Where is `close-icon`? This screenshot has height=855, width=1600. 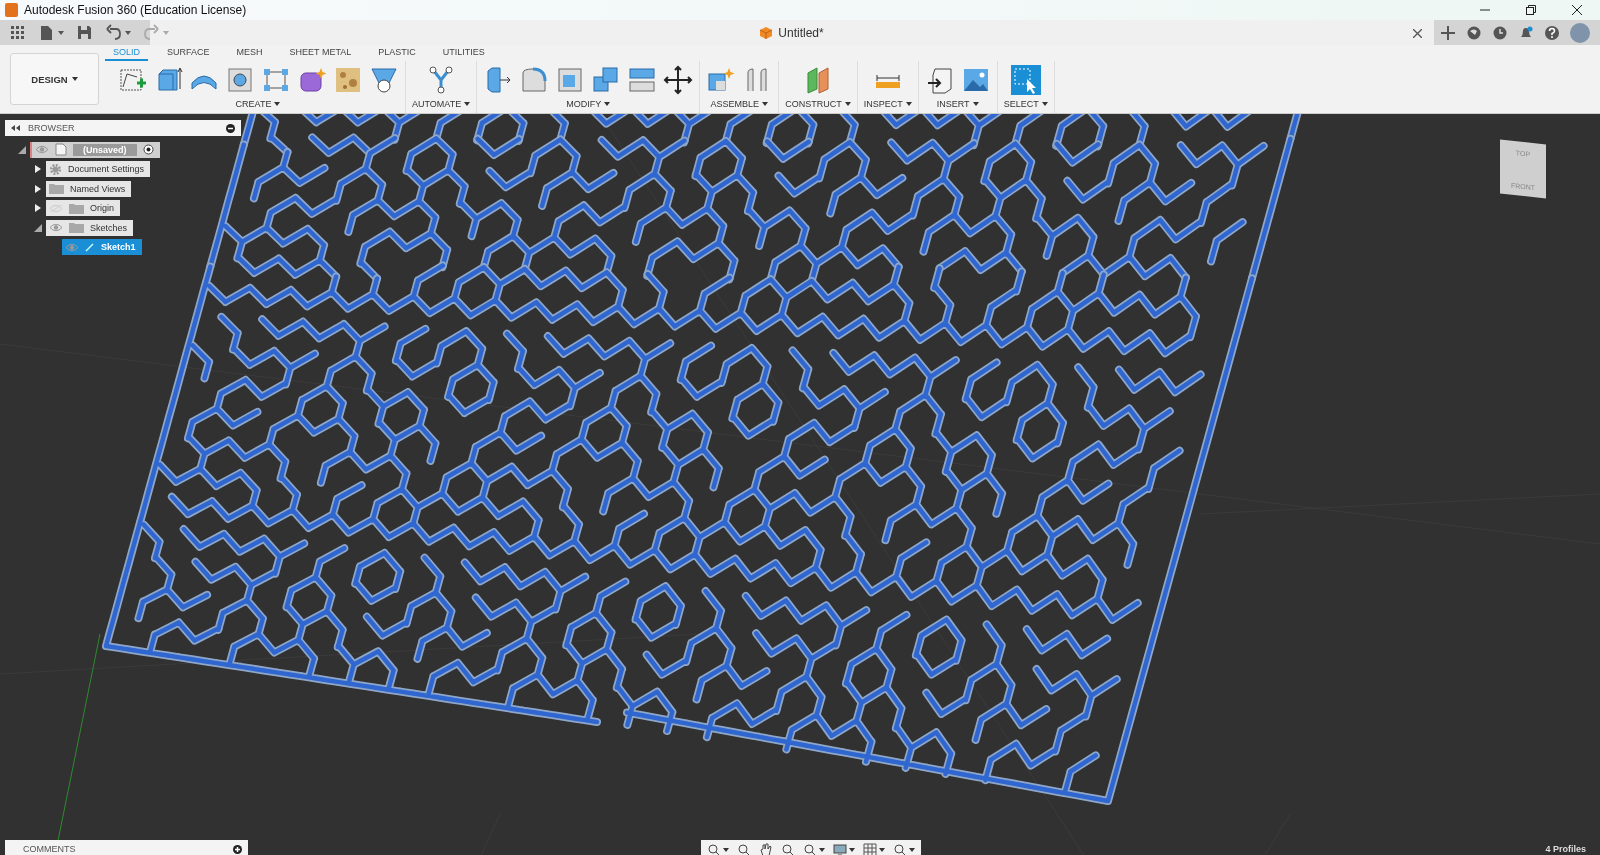
close-icon is located at coordinates (1577, 10).